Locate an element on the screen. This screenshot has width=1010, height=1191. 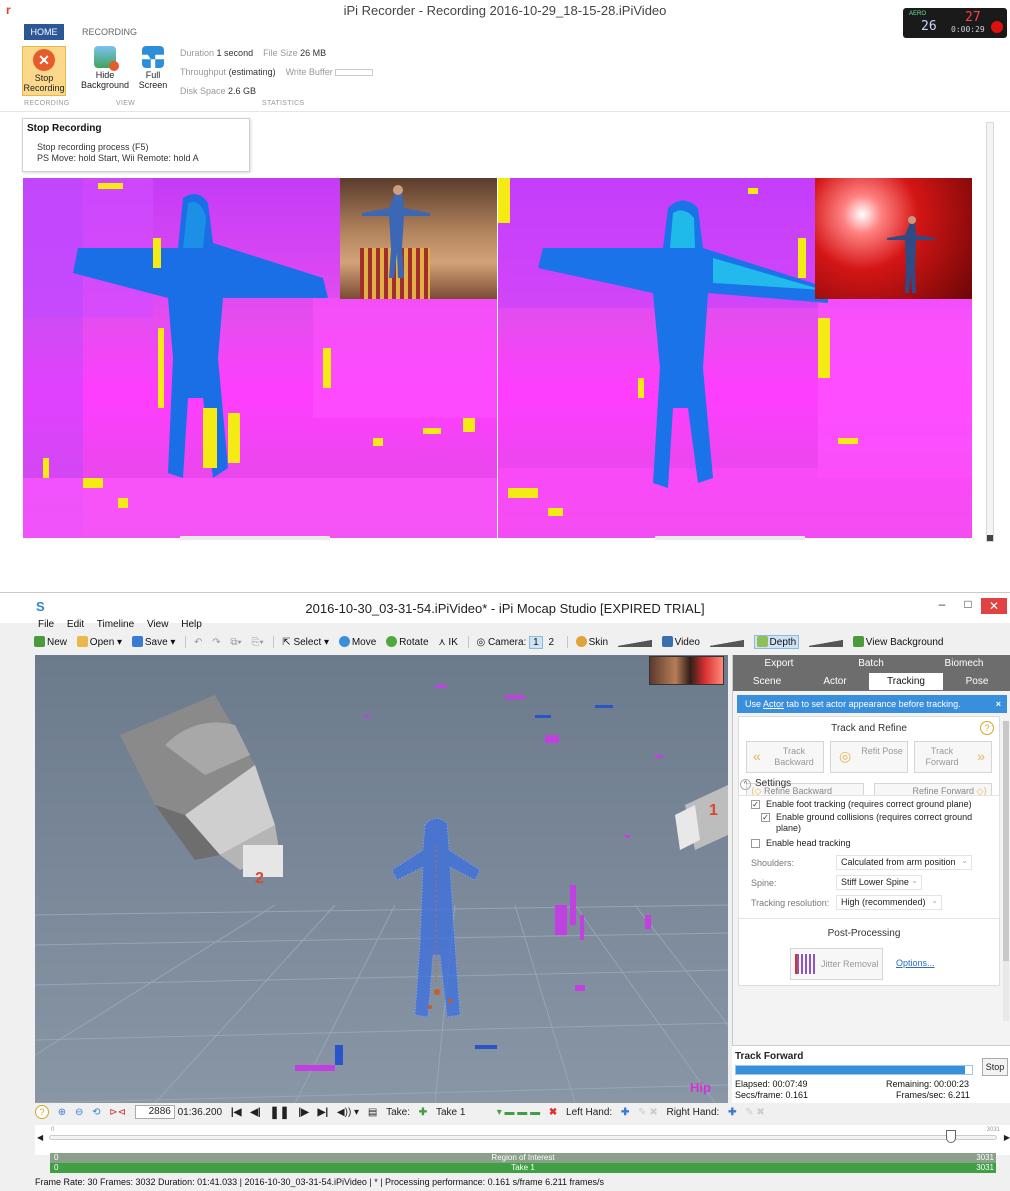
redo-button: ↷ is located at coordinates (216, 642).